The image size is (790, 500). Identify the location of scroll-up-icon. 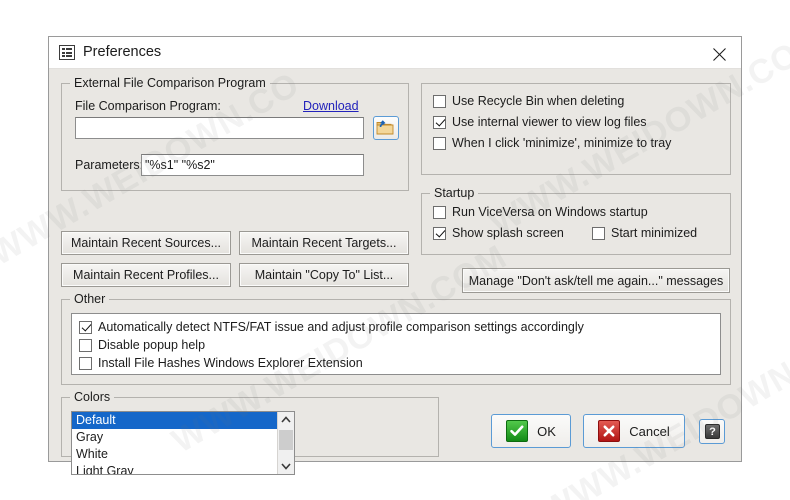
(286, 420).